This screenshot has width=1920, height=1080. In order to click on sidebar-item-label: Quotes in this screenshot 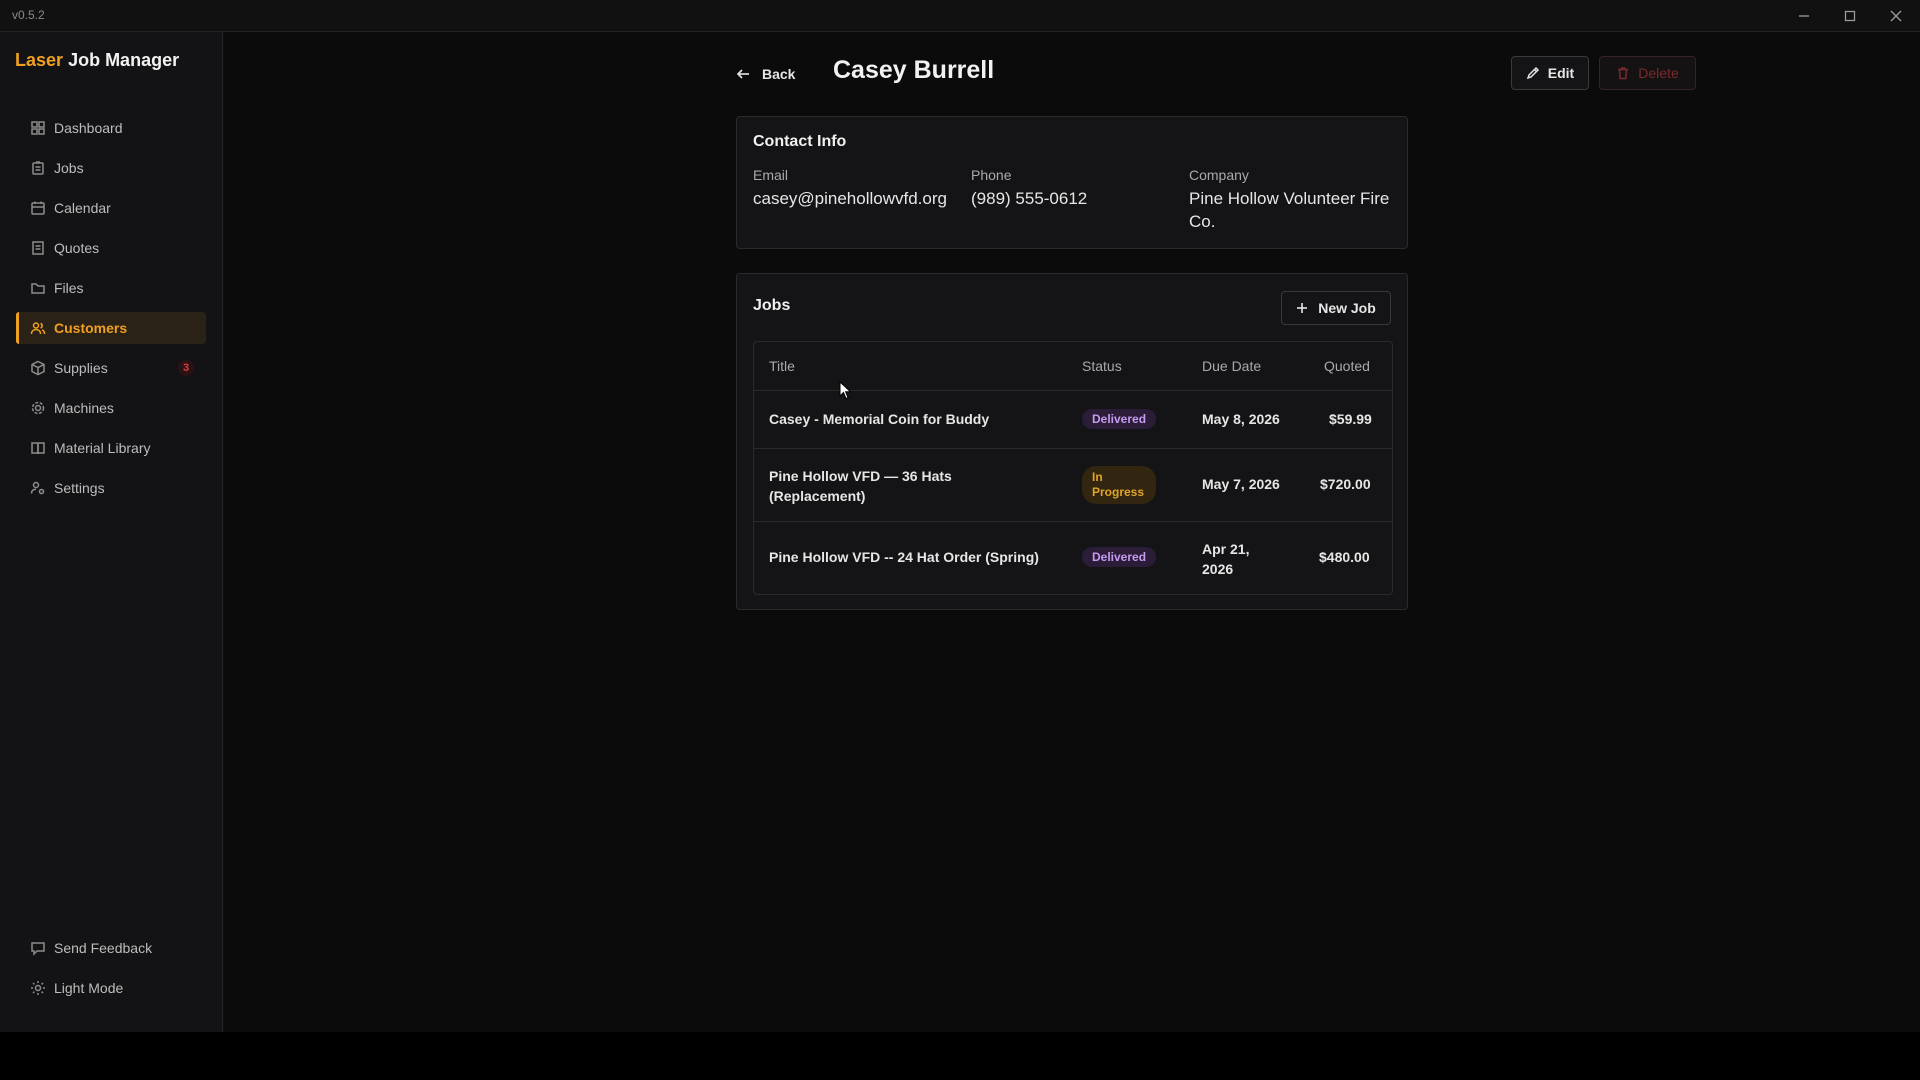, I will do `click(77, 248)`.